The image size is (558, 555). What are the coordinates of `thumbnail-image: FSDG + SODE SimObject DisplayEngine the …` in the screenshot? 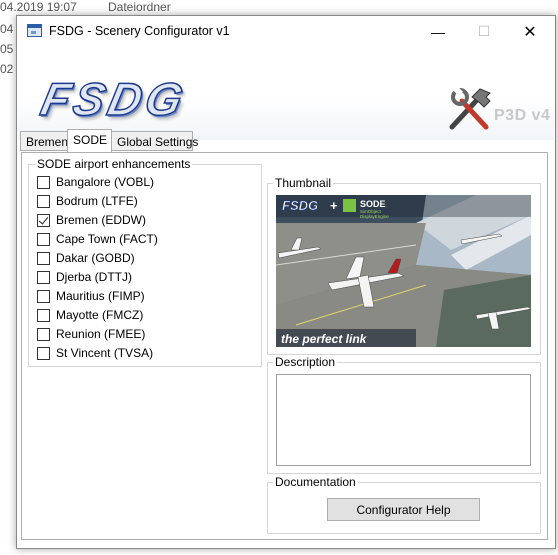 It's located at (403, 271).